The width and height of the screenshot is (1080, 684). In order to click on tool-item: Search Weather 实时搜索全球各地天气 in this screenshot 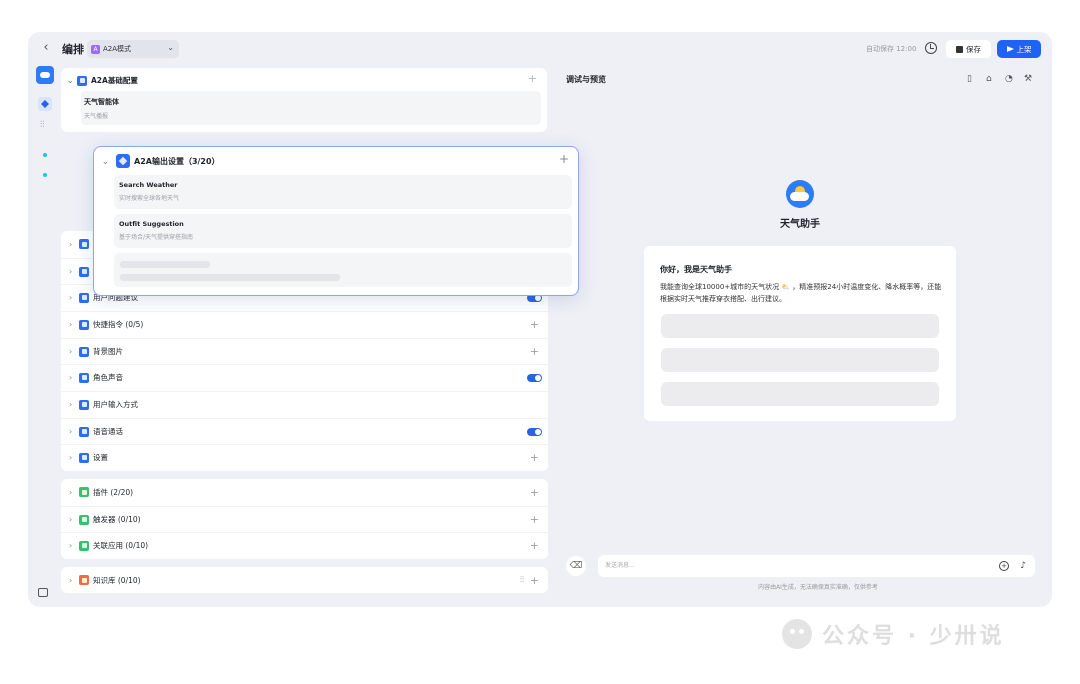, I will do `click(343, 192)`.